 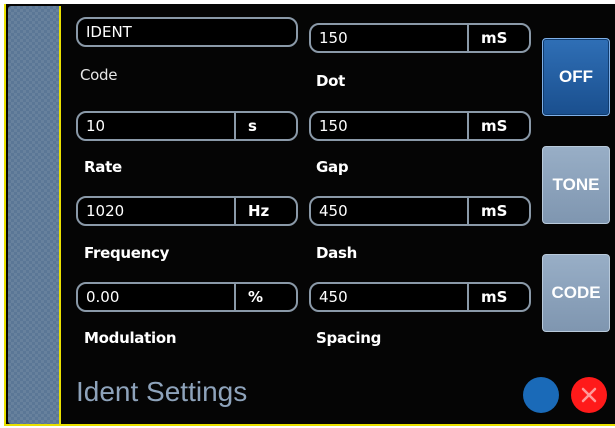 What do you see at coordinates (331, 81) in the screenshot?
I see `dot-label: Dot` at bounding box center [331, 81].